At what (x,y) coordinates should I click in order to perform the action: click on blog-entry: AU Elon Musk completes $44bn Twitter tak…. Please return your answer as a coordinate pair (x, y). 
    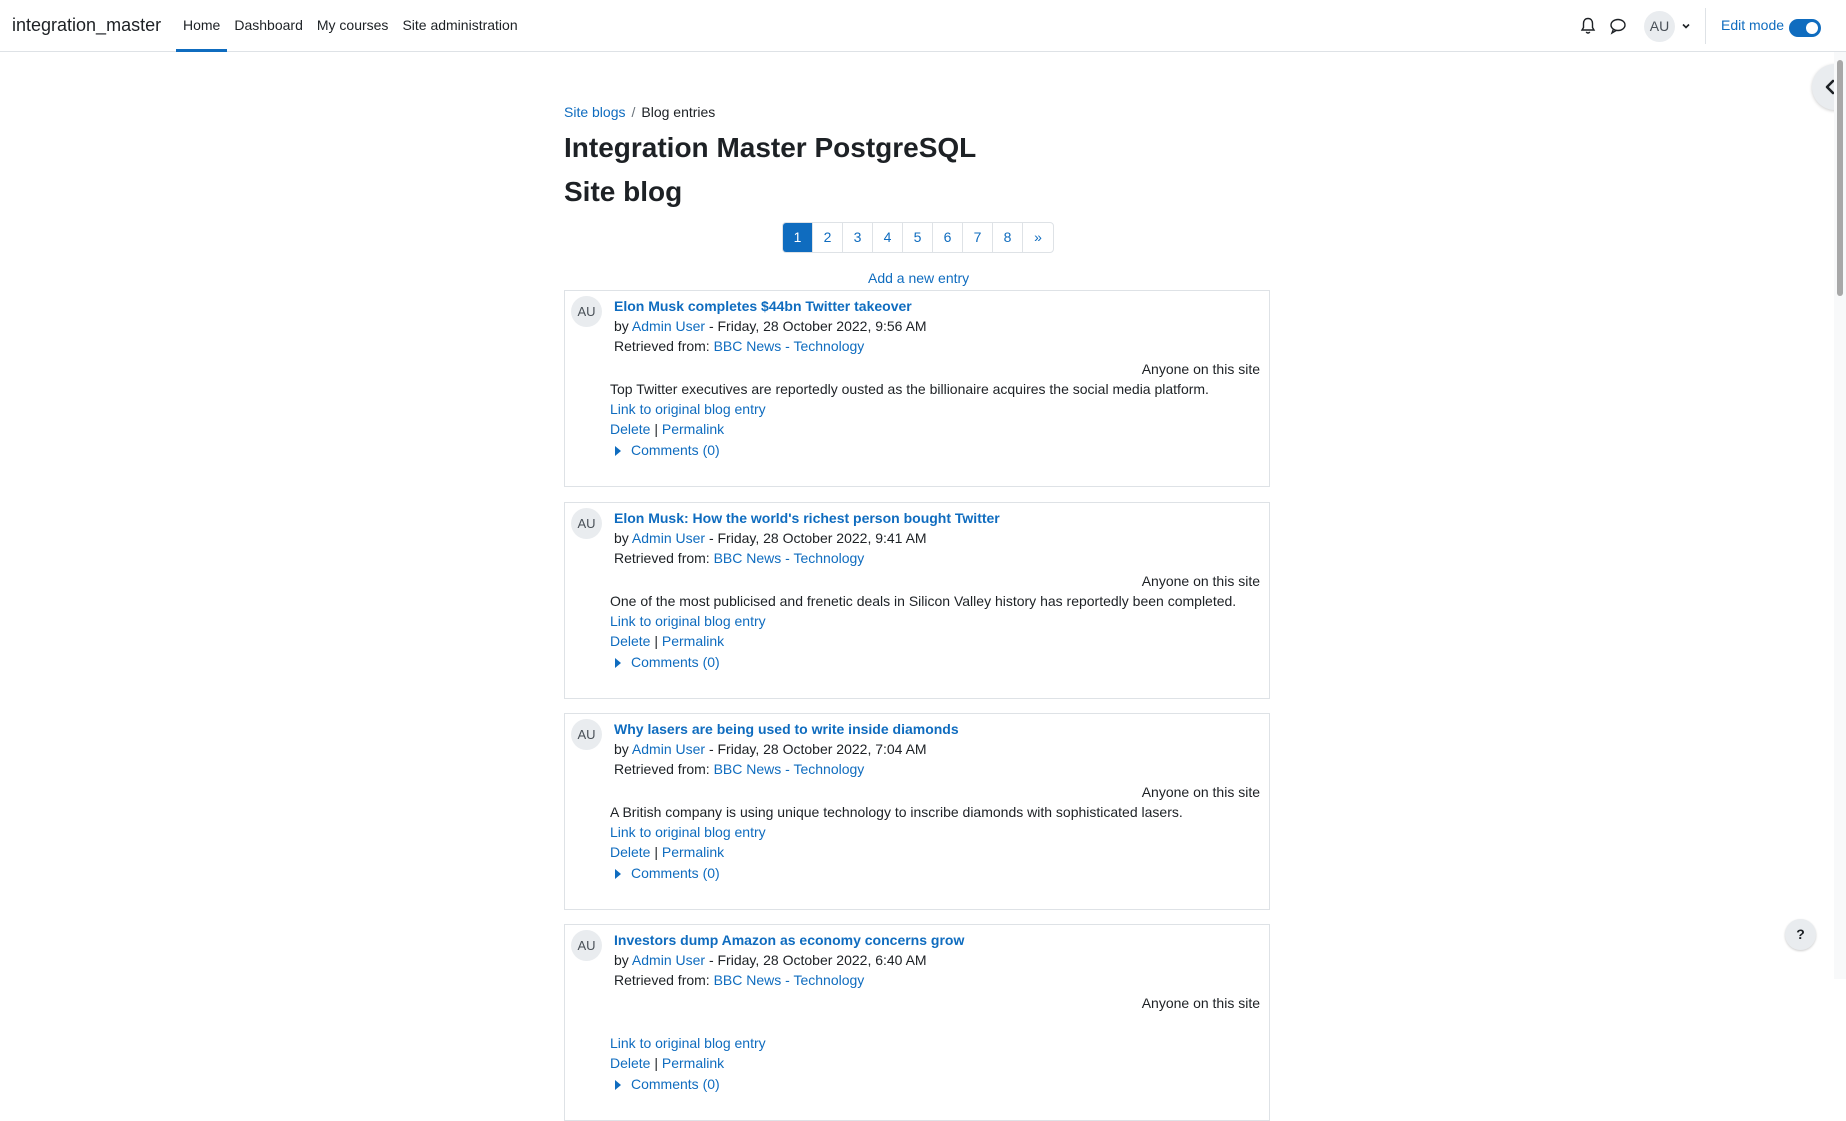
    Looking at the image, I should click on (917, 388).